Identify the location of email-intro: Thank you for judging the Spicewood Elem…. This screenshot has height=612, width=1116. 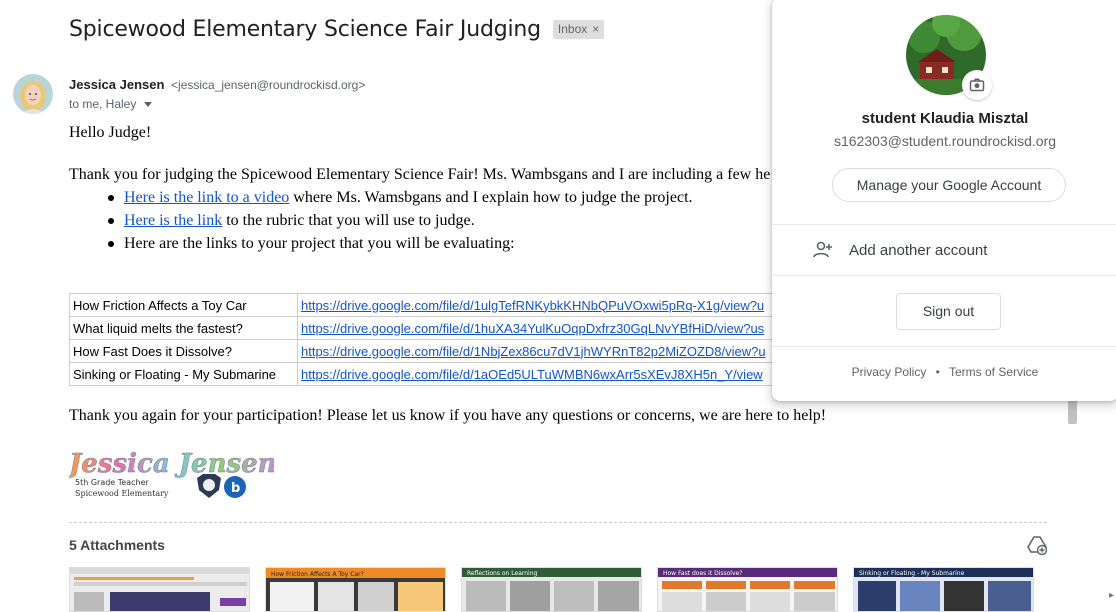
(420, 174).